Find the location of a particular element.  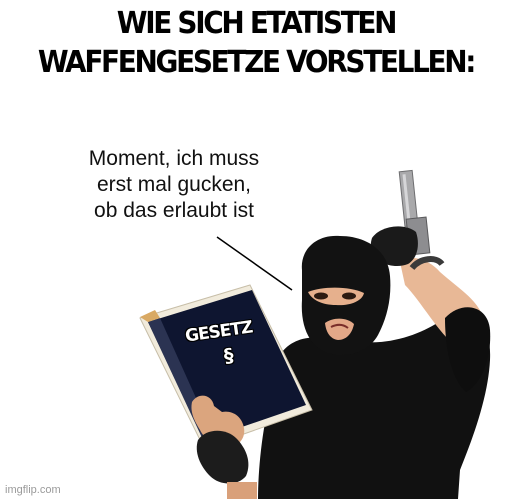

left-eye is located at coordinates (321, 296).